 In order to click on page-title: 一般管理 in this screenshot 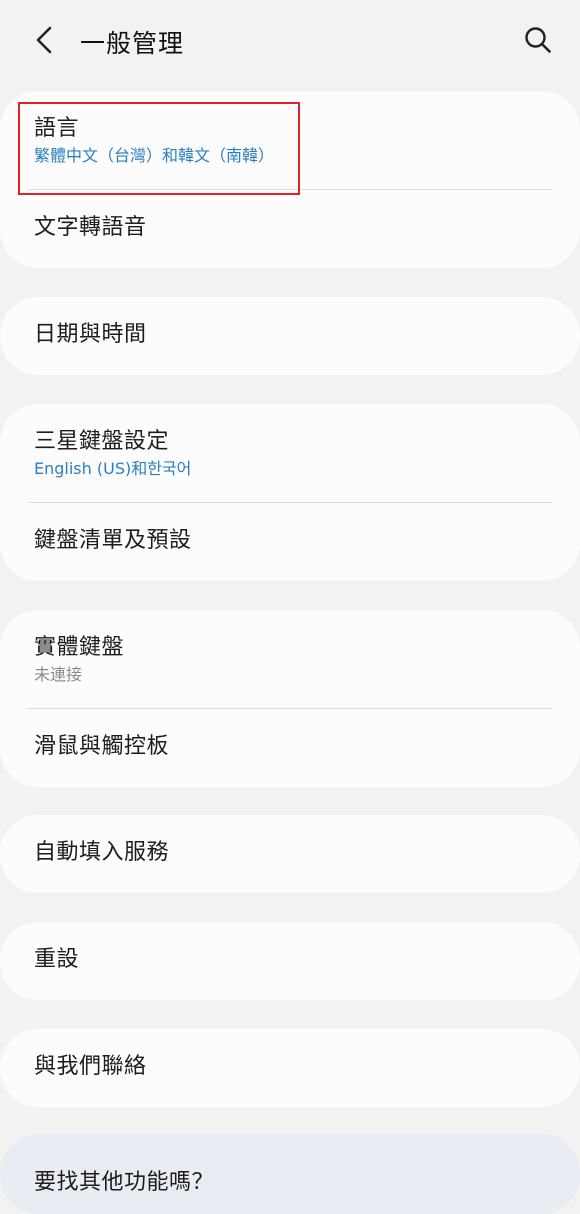, I will do `click(132, 43)`.